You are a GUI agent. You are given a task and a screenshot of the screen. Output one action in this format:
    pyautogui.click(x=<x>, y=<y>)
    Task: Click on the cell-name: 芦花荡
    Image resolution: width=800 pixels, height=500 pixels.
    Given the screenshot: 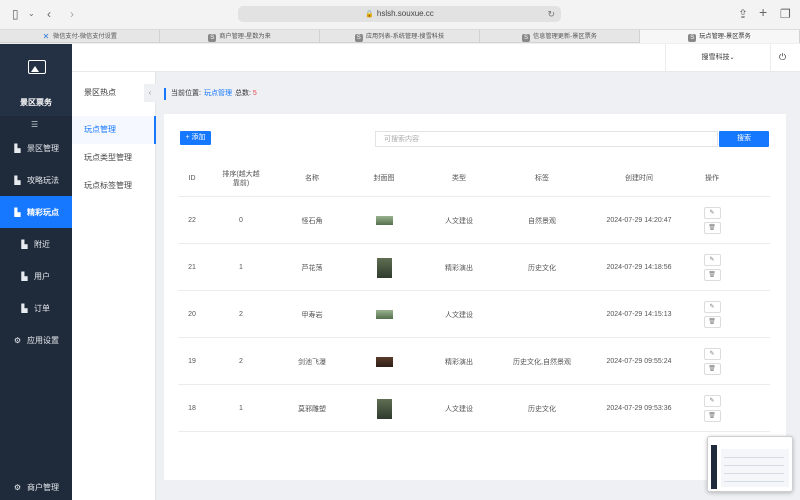 What is the action you would take?
    pyautogui.click(x=312, y=268)
    